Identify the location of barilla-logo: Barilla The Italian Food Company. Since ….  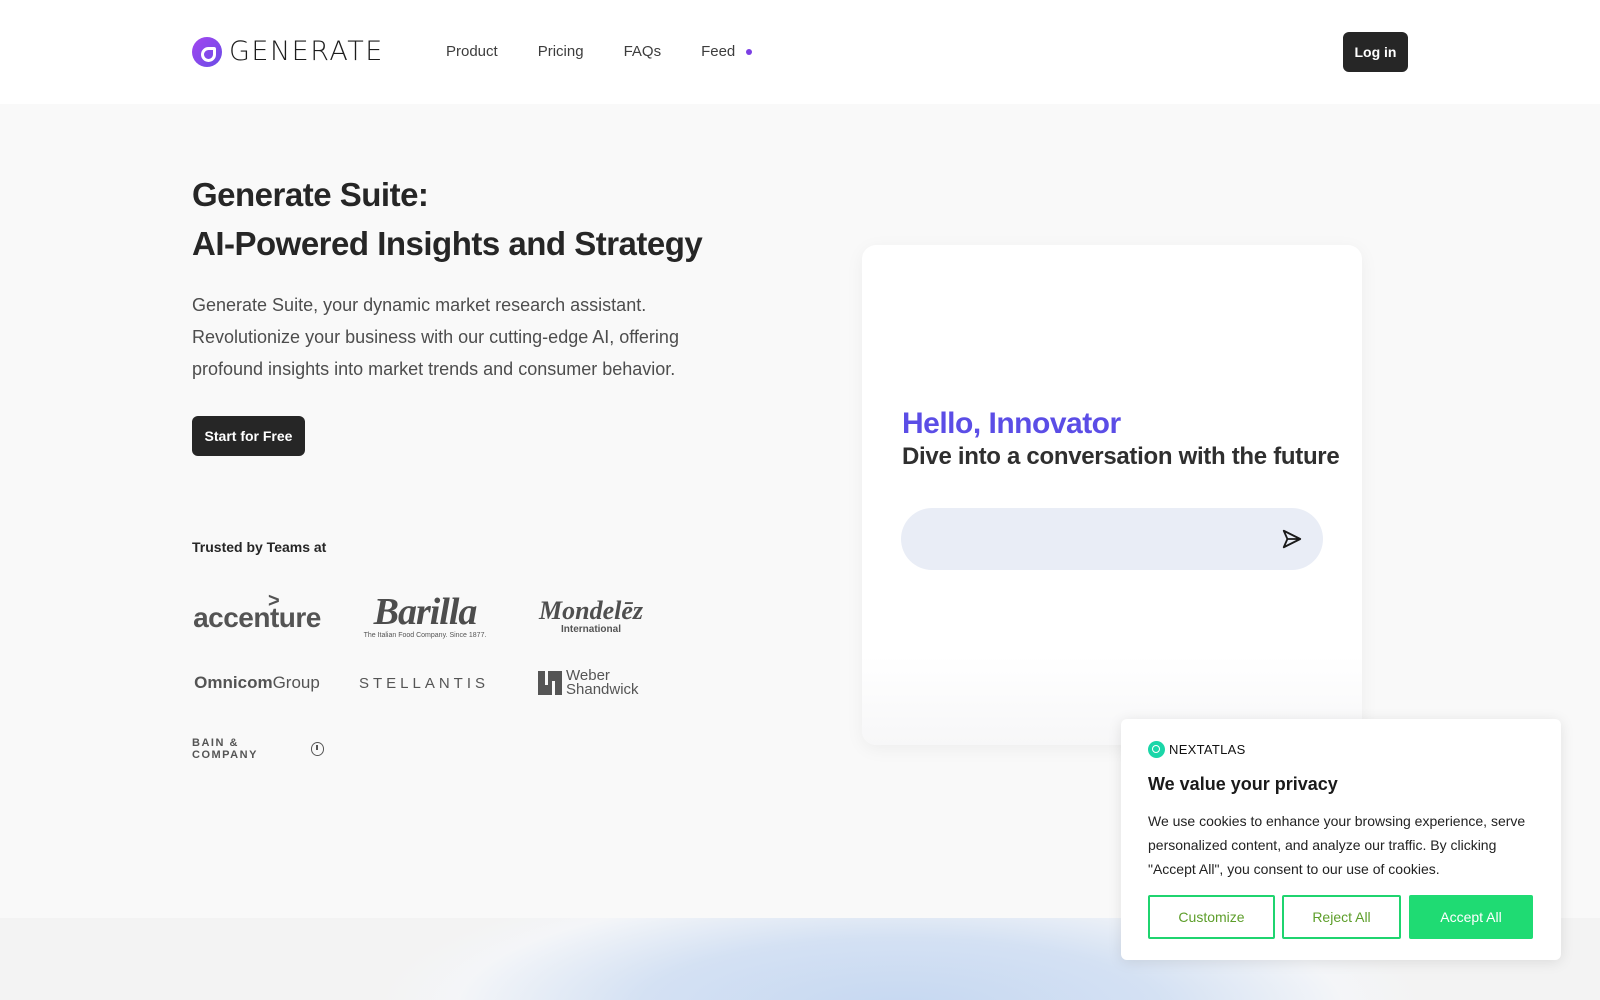
(425, 615).